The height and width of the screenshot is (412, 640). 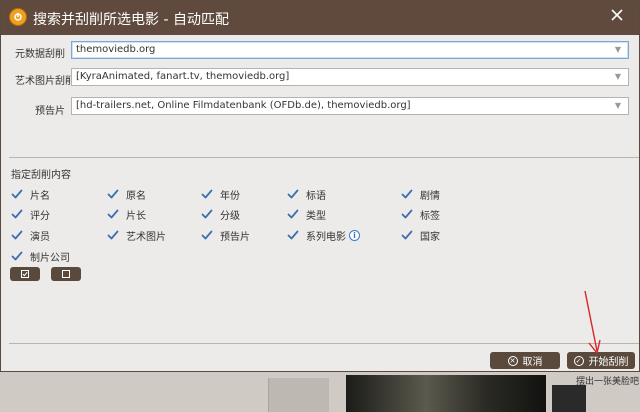 I want to click on checkbox-option: 预告片, so click(x=225, y=235).